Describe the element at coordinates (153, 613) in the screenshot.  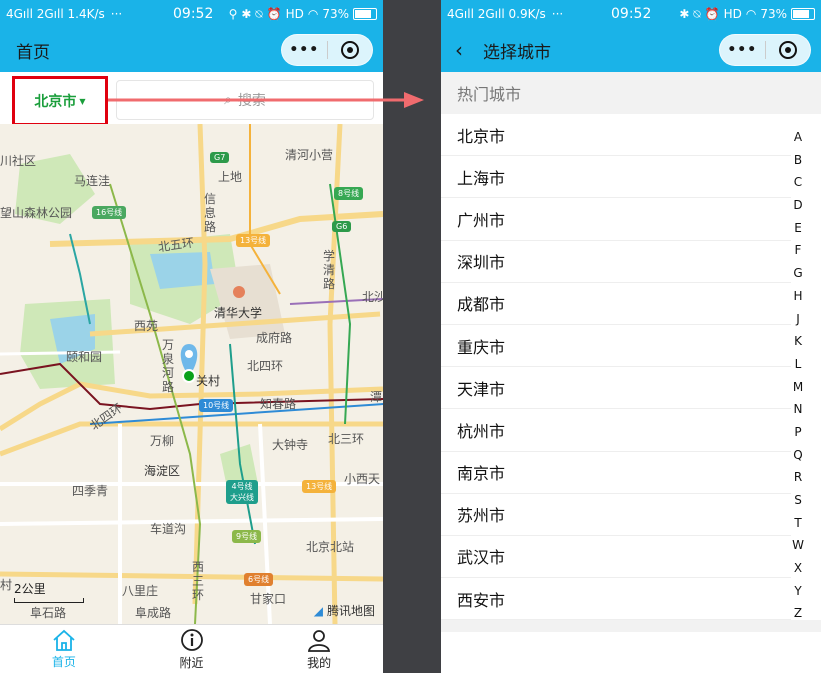
I see `map-label: 阜成路` at that location.